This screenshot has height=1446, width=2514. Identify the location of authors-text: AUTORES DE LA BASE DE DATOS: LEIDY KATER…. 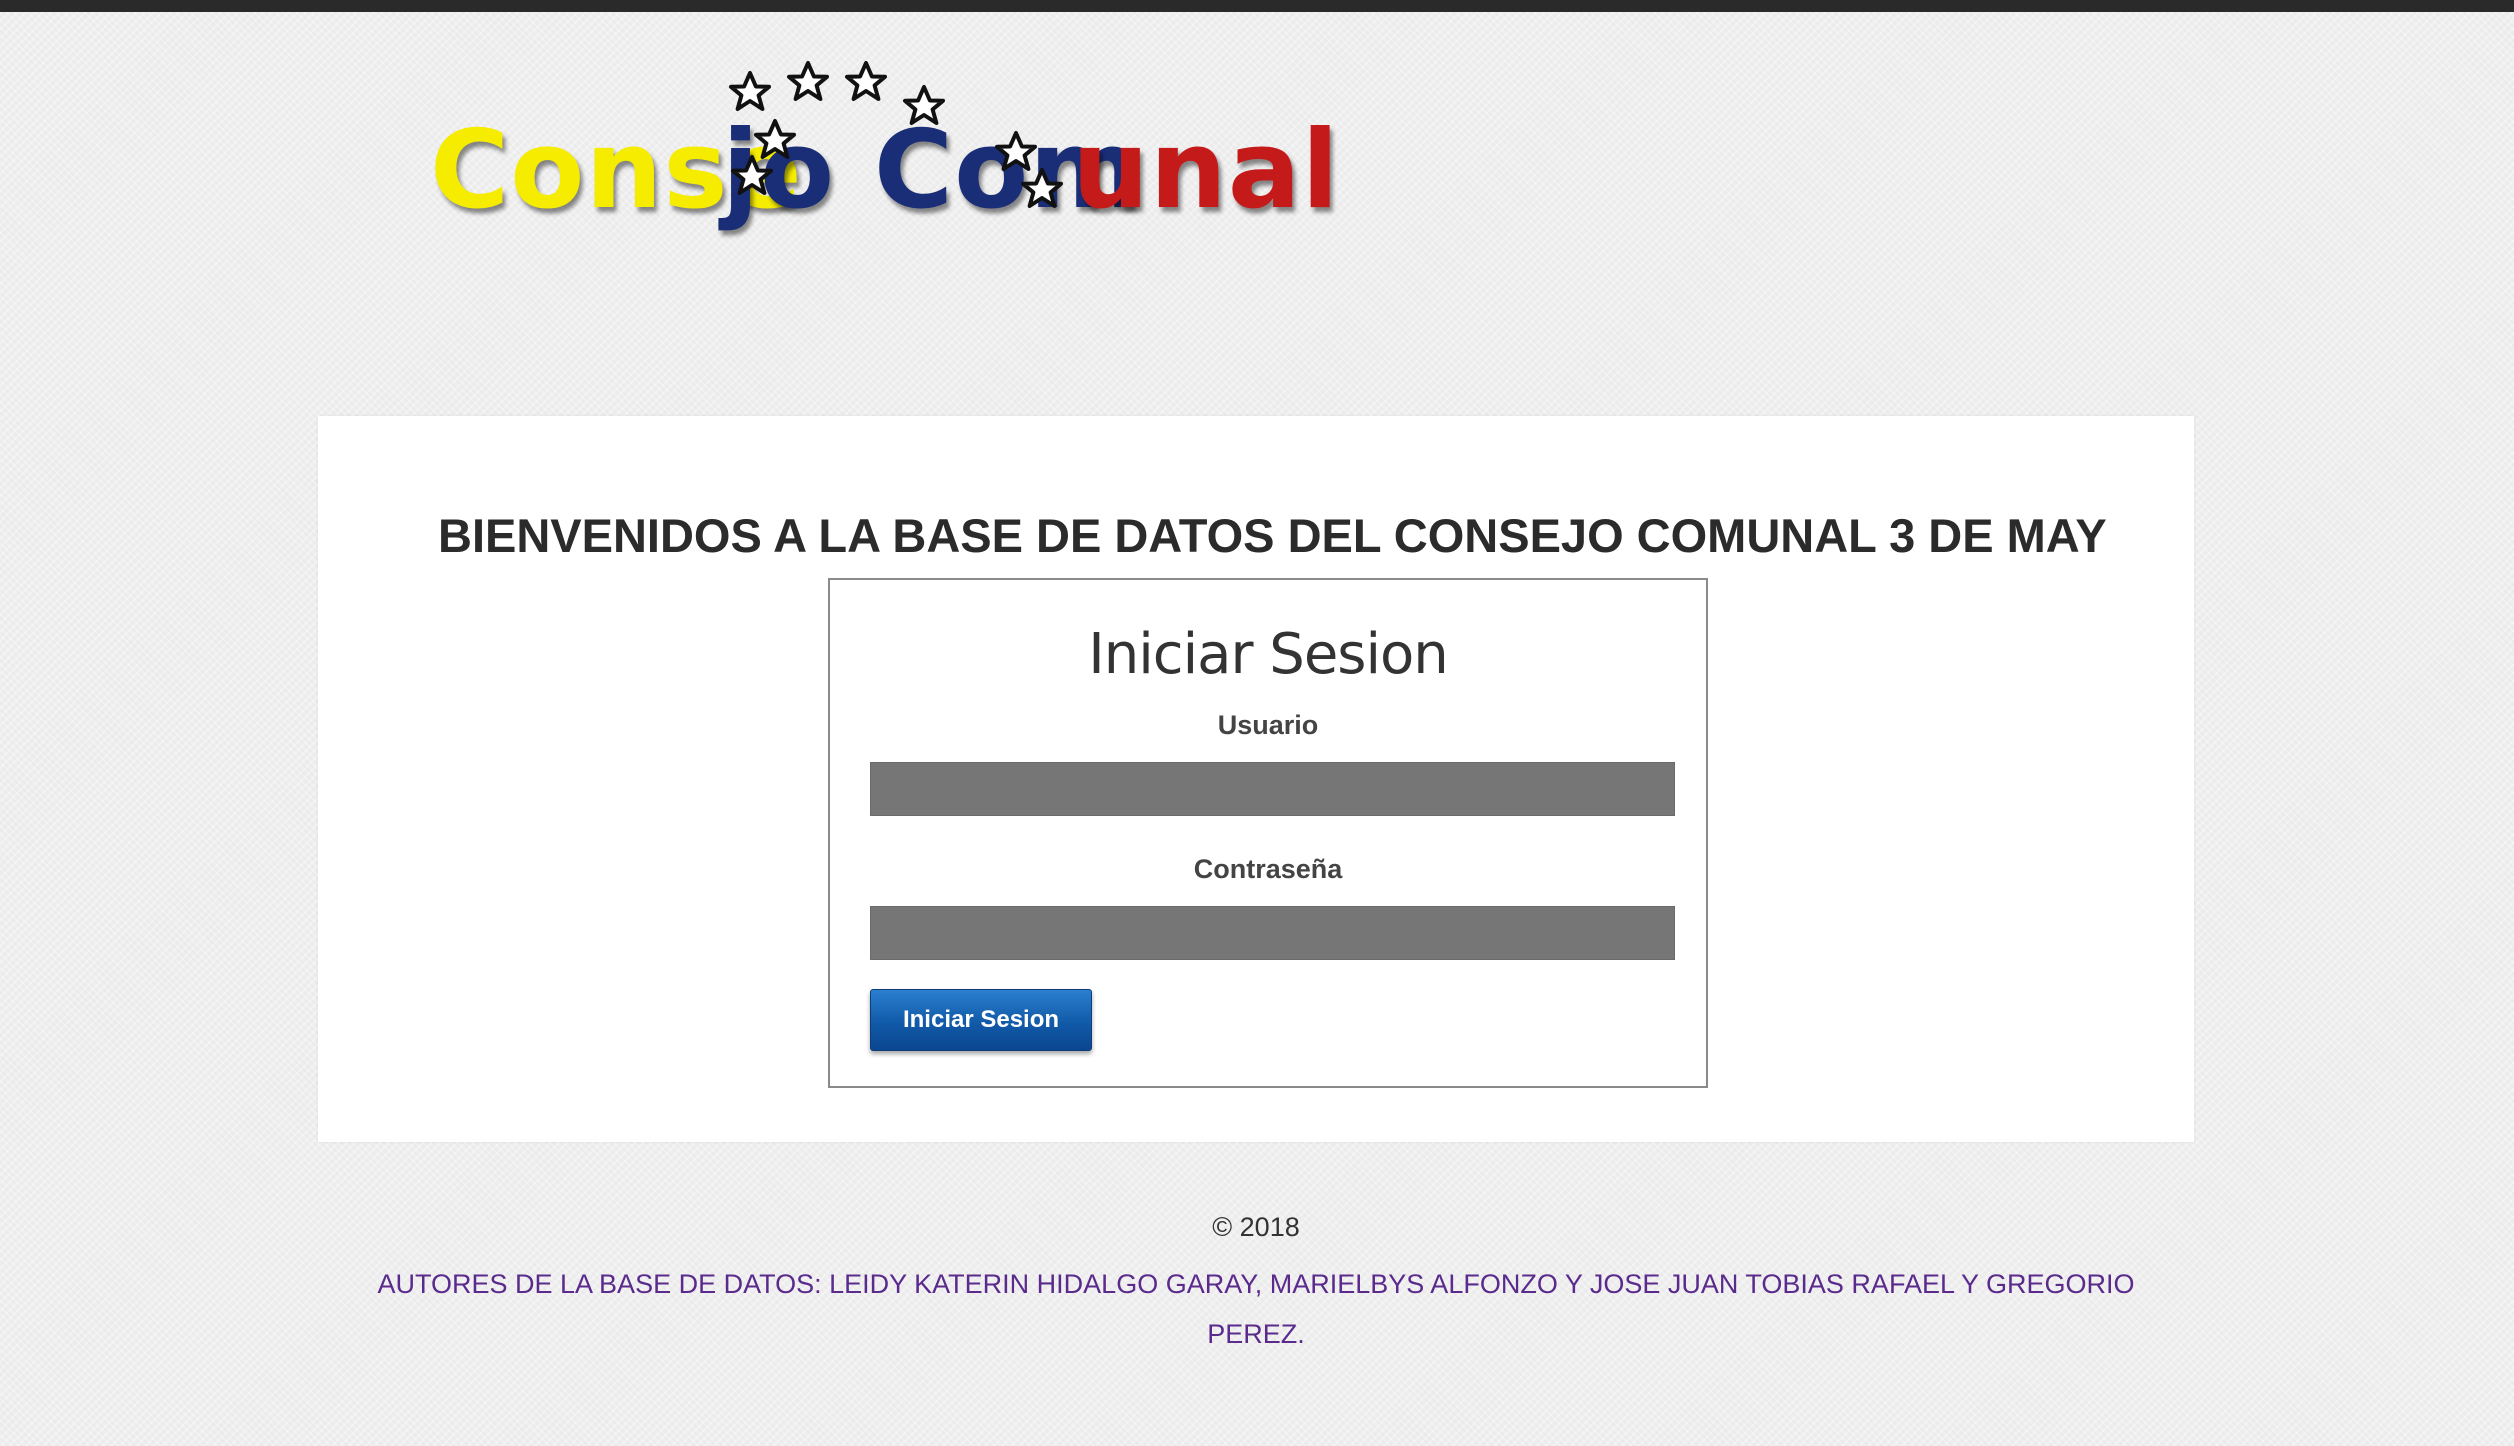
(1256, 1309).